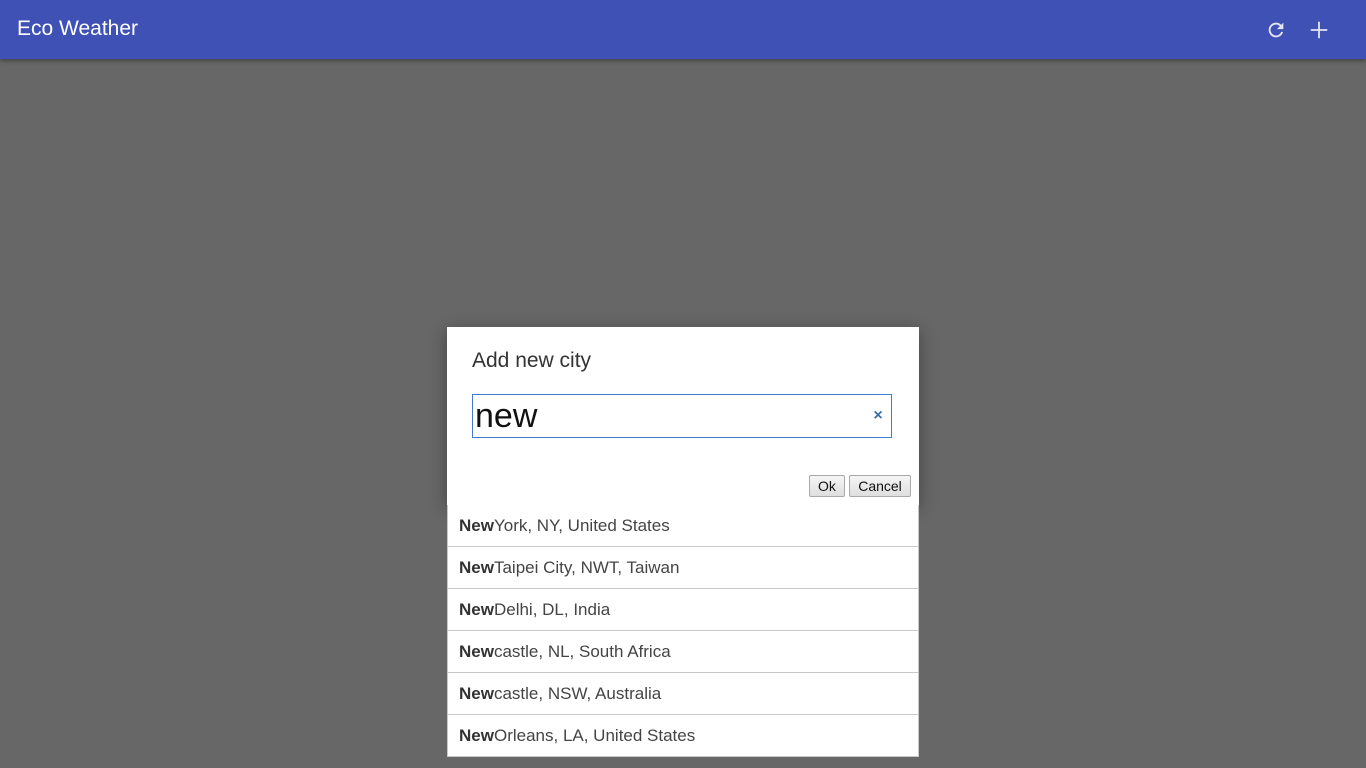 The width and height of the screenshot is (1366, 768). Describe the element at coordinates (581, 525) in the screenshot. I see `suggestion-rest: York, NY, United States` at that location.